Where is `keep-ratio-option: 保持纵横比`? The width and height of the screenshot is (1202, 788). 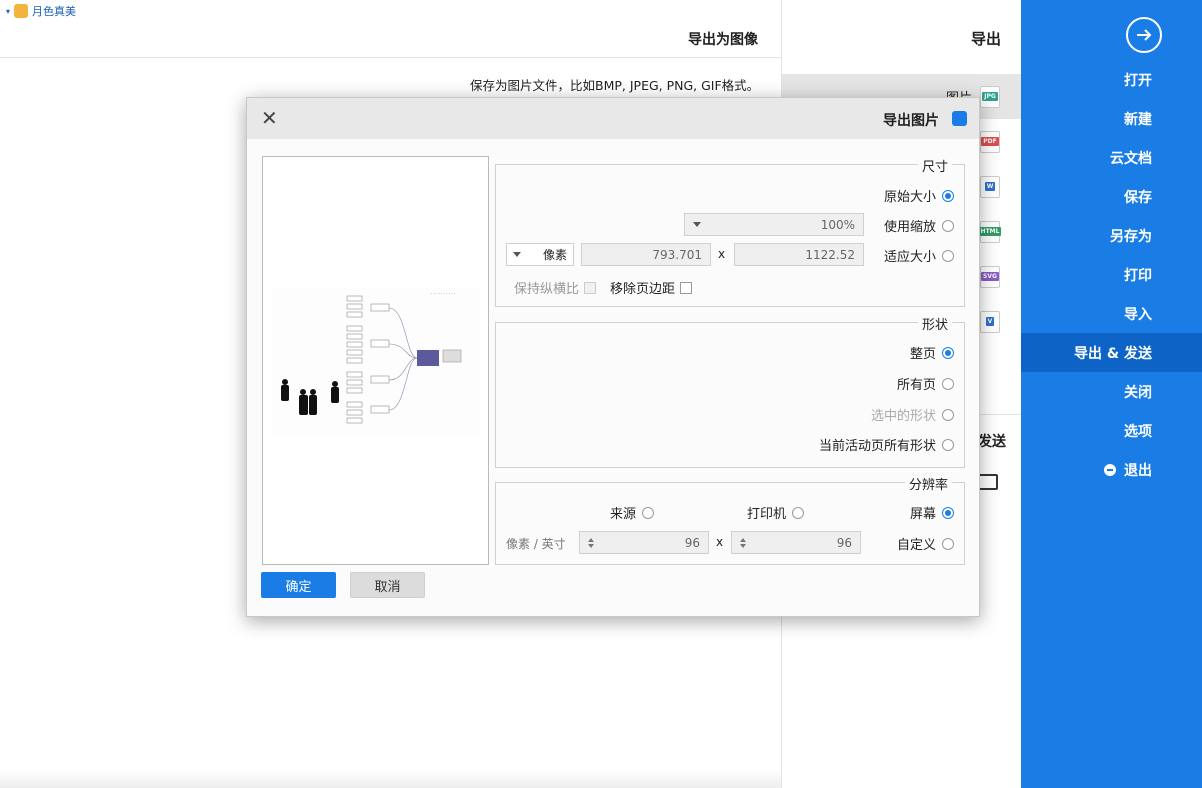
keep-ratio-option: 保持纵横比 is located at coordinates (555, 287).